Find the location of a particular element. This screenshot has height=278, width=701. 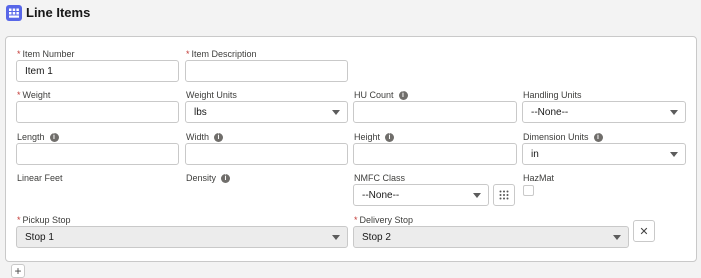

plus-icon: + is located at coordinates (18, 271).